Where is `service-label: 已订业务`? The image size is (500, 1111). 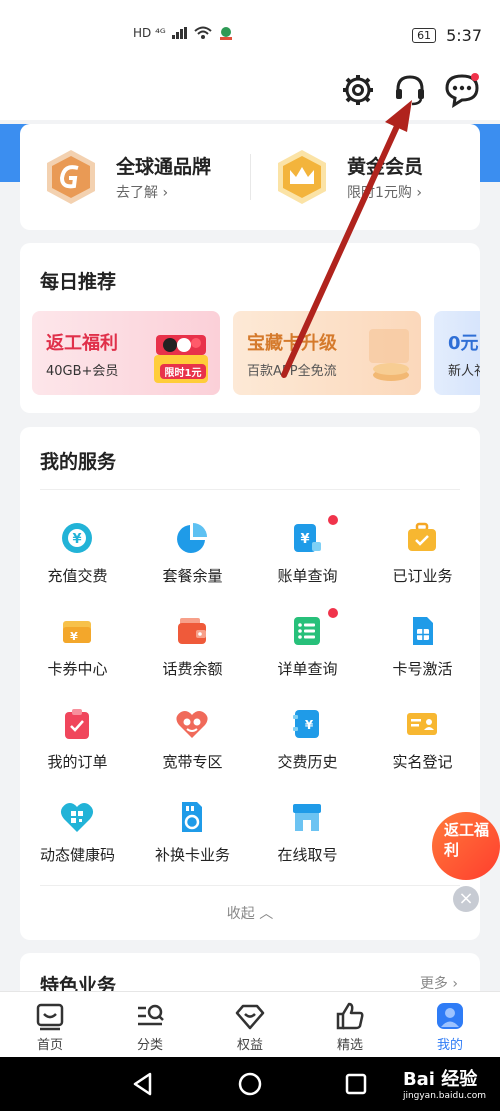
service-label: 已订业务 is located at coordinates (422, 576).